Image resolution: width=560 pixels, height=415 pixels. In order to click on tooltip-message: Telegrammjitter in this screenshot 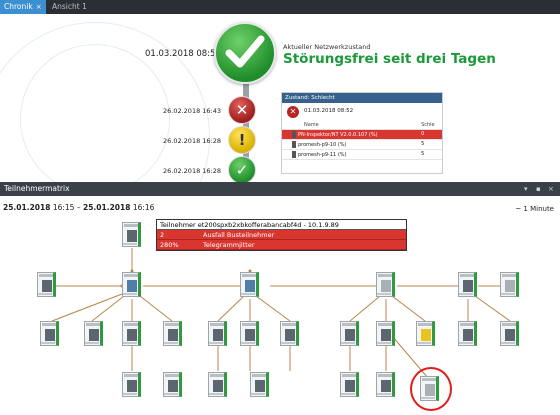, I will do `click(229, 245)`.